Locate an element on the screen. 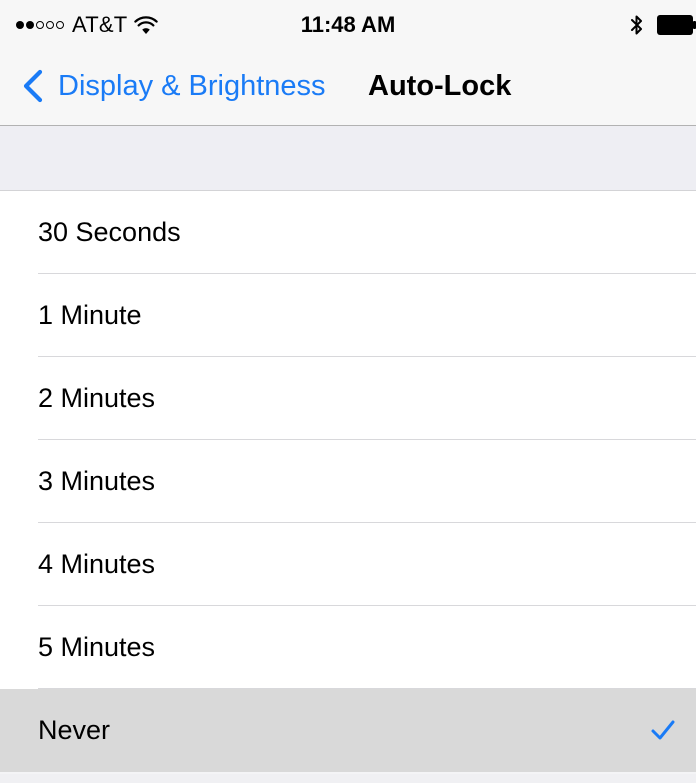 The width and height of the screenshot is (696, 783). status-right is located at coordinates (663, 25).